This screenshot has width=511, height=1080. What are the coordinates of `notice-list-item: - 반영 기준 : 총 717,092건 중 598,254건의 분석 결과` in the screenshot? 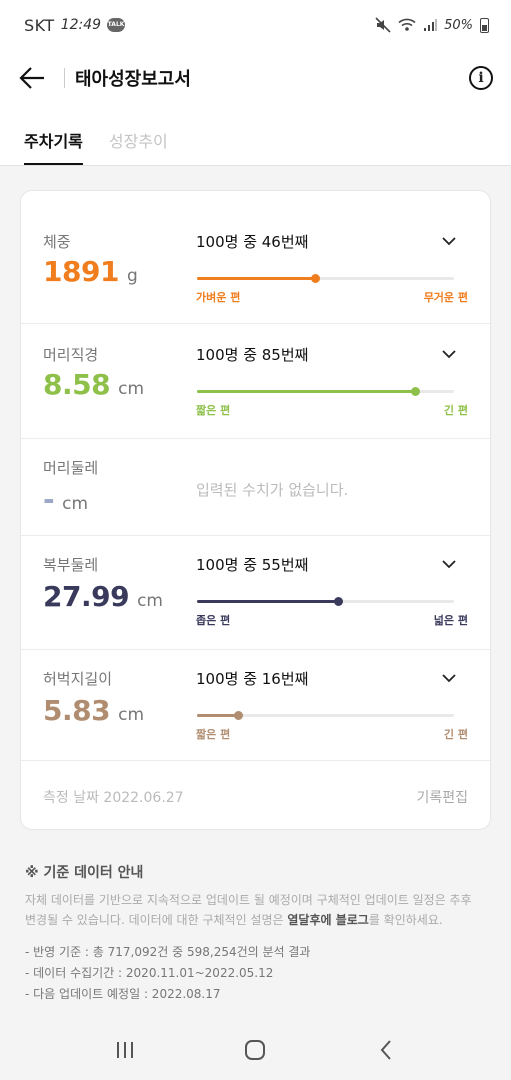 It's located at (168, 952).